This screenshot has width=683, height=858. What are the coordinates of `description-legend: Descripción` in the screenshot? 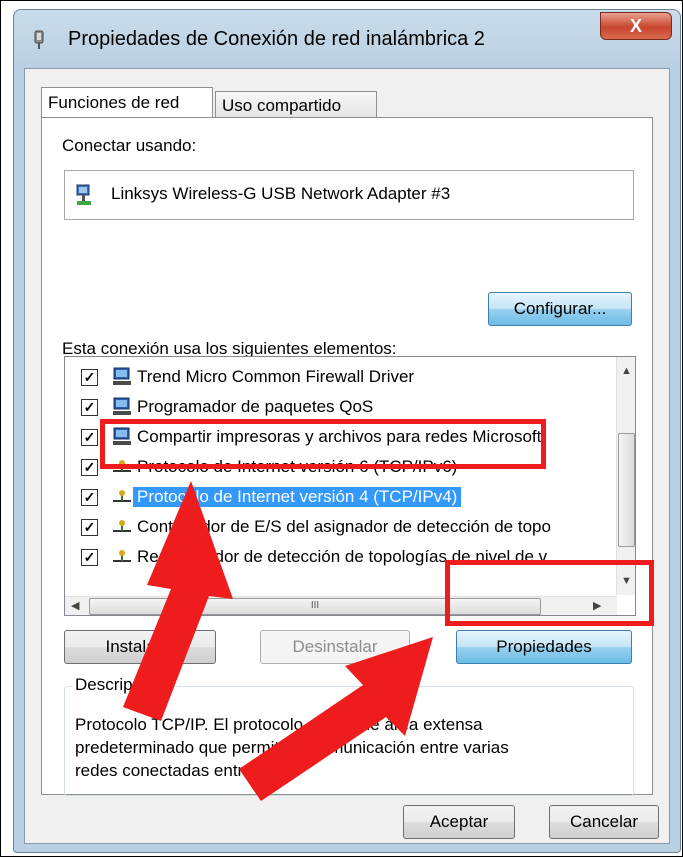 It's located at (119, 685).